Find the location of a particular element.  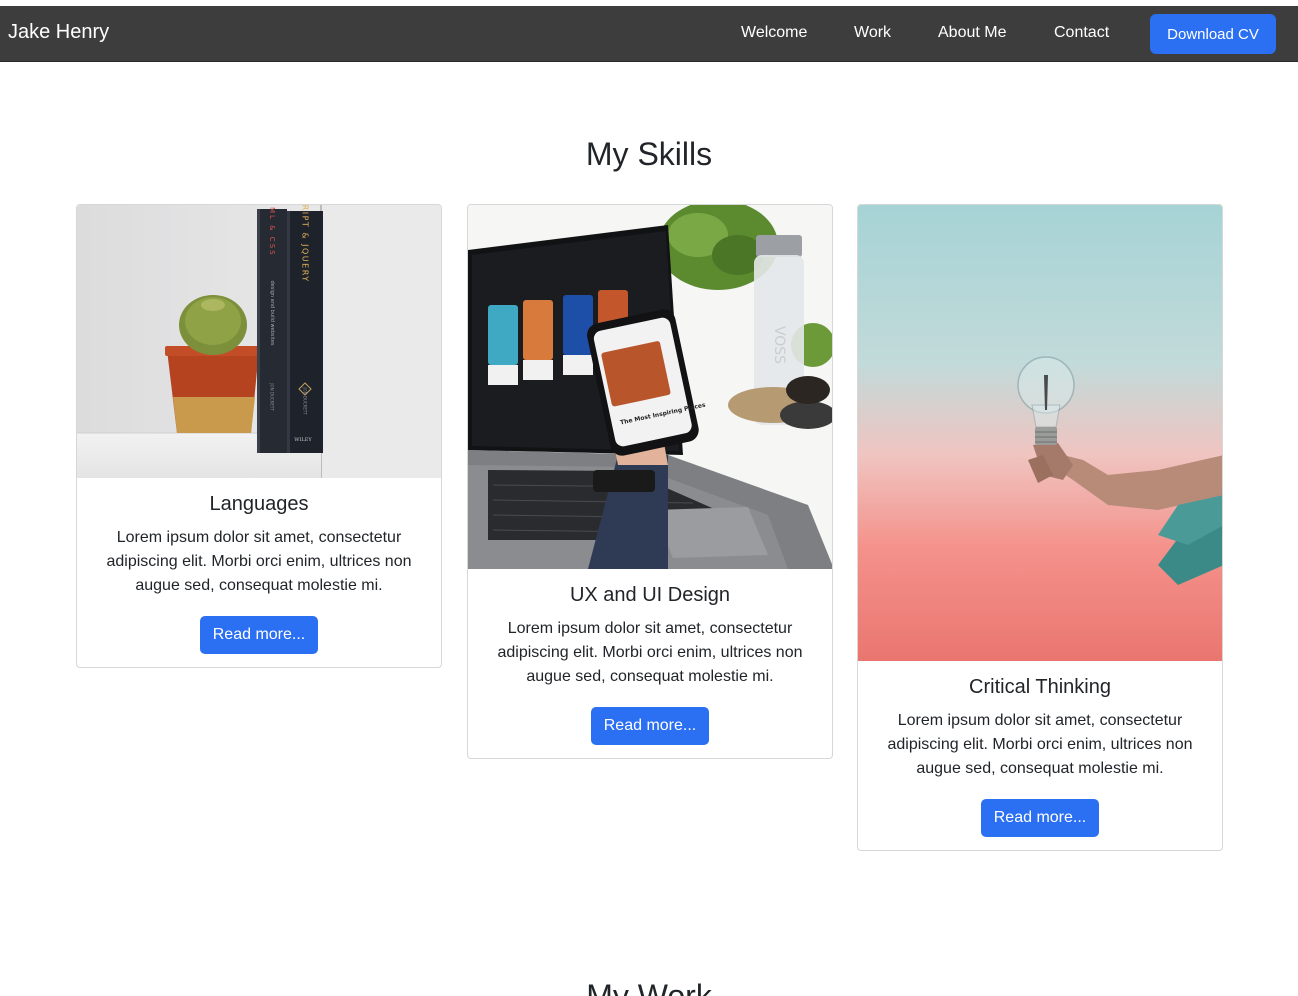

book1-author: JON DUCKETT is located at coordinates (272, 396).